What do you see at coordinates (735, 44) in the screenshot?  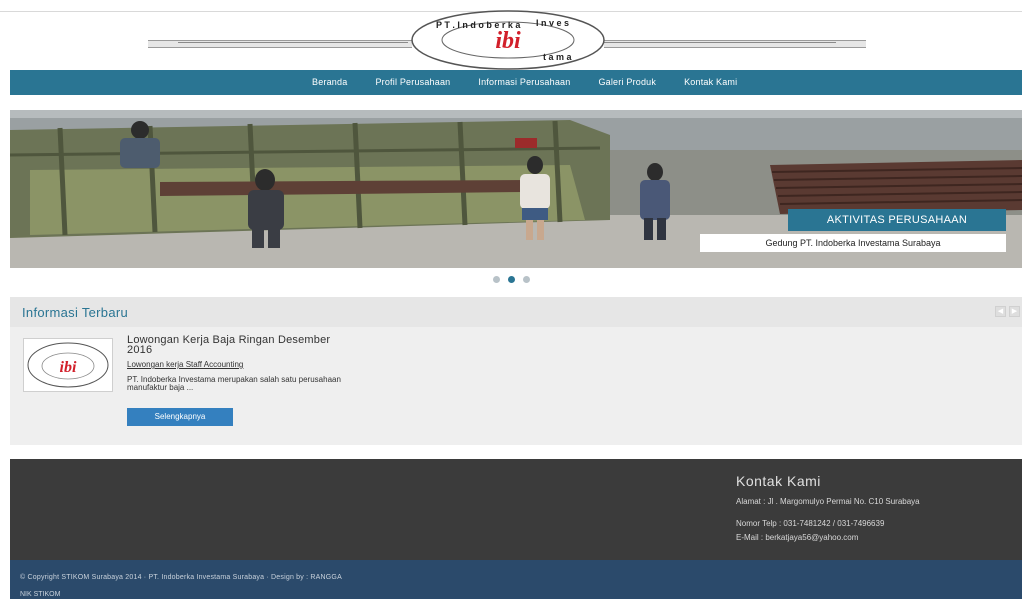 I see `header-rail-right` at bounding box center [735, 44].